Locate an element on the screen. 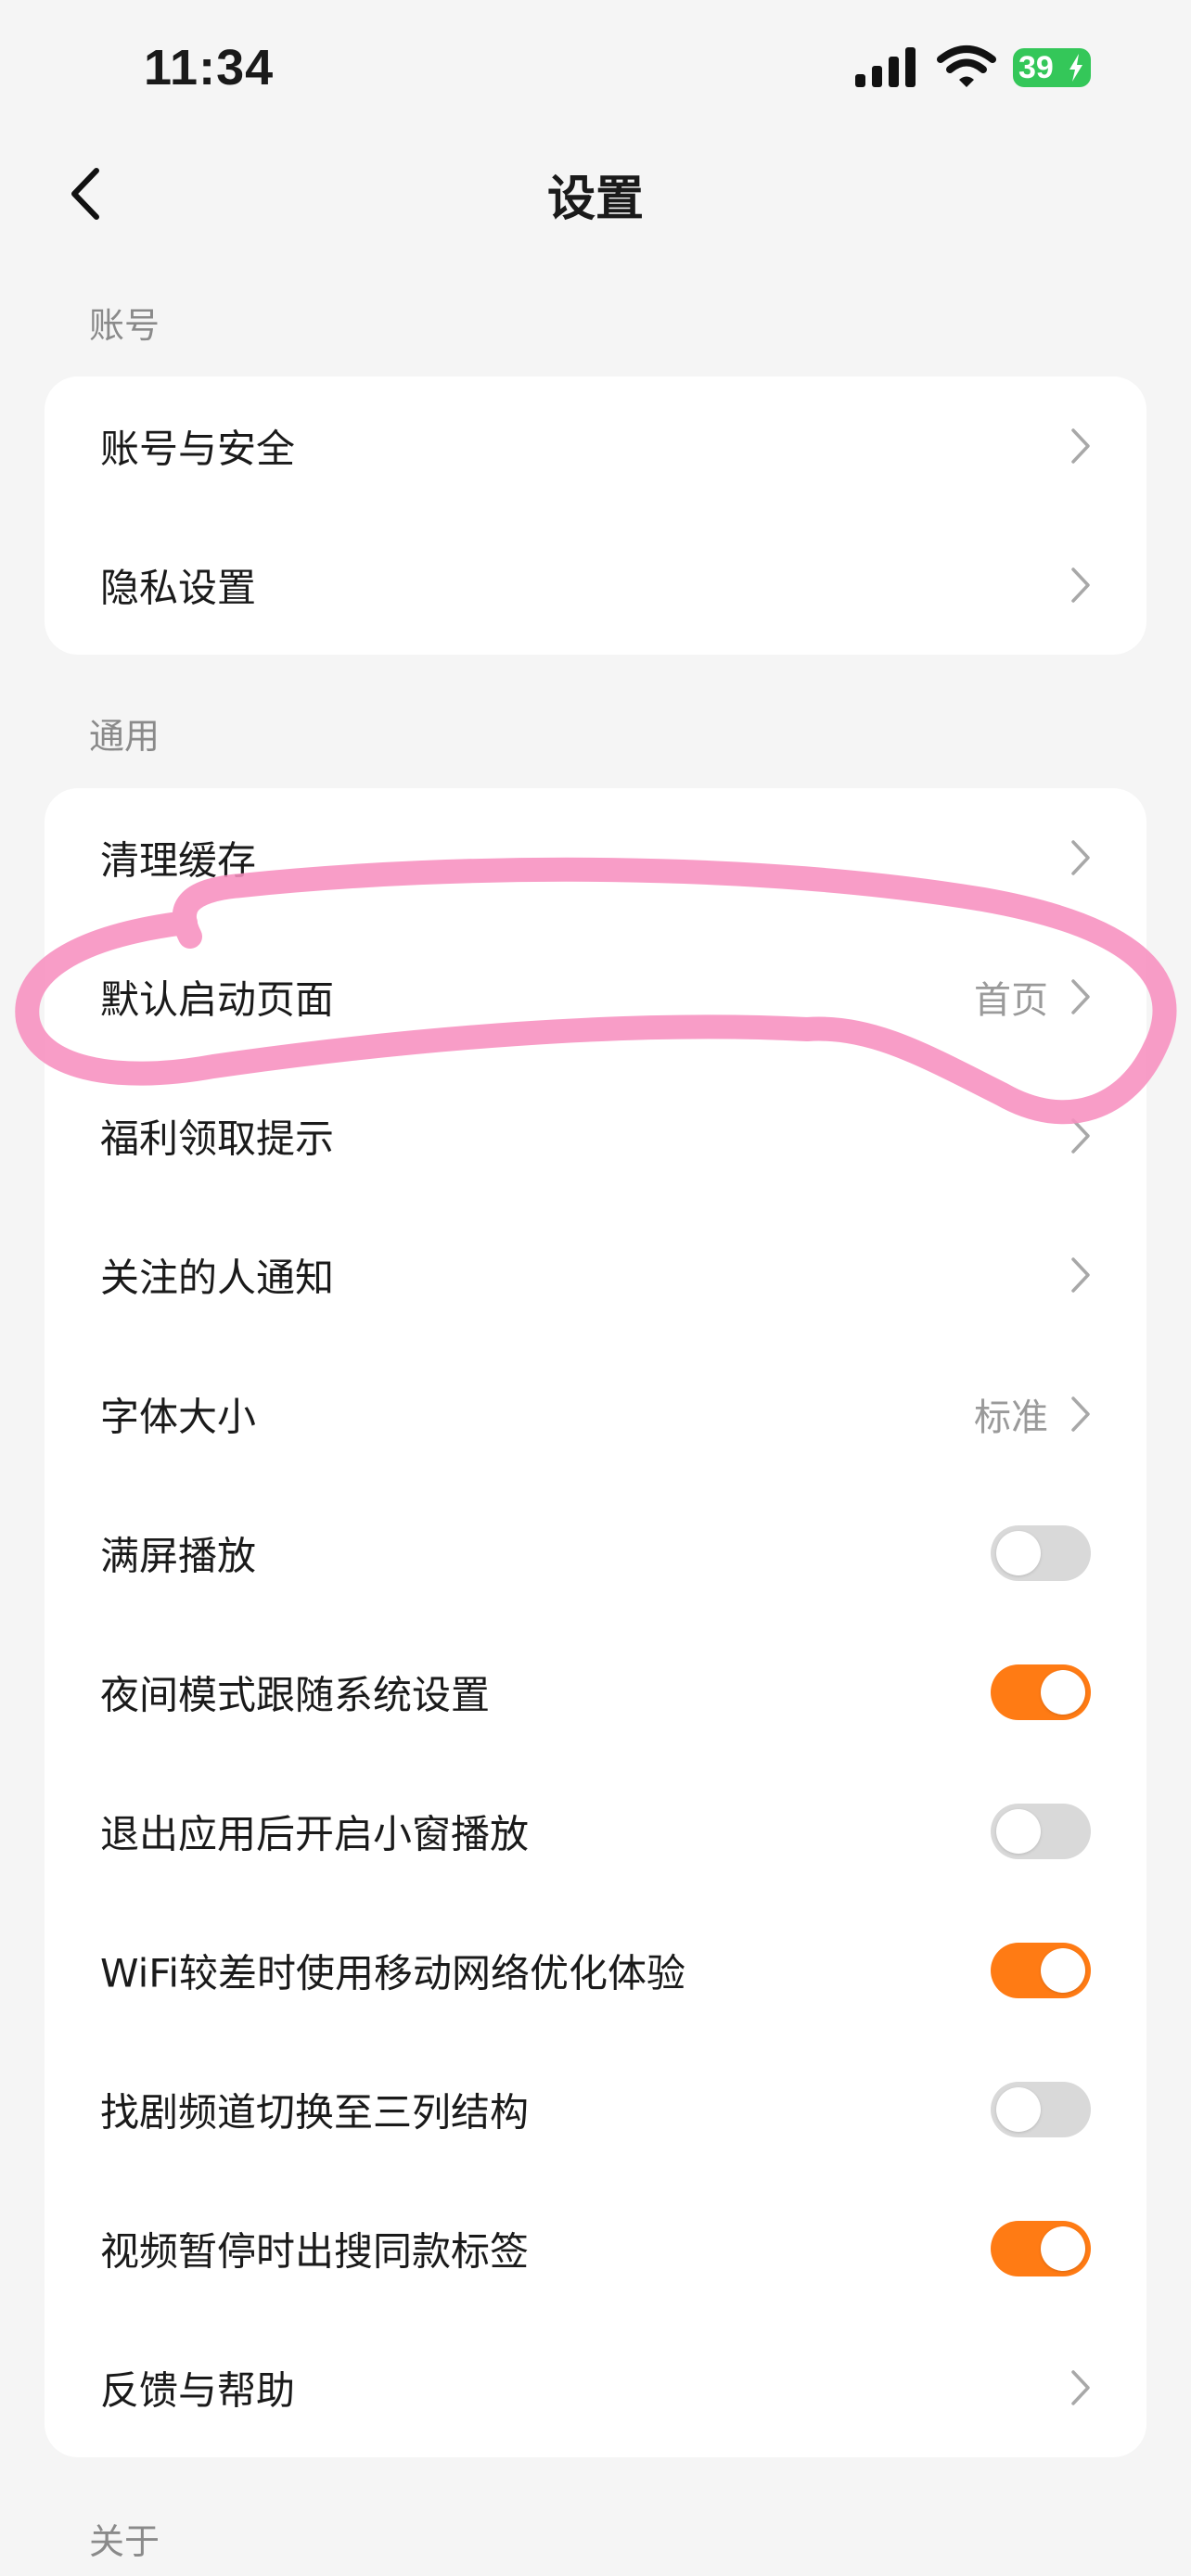 The width and height of the screenshot is (1191, 2576). battery-level: 39 is located at coordinates (1036, 67).